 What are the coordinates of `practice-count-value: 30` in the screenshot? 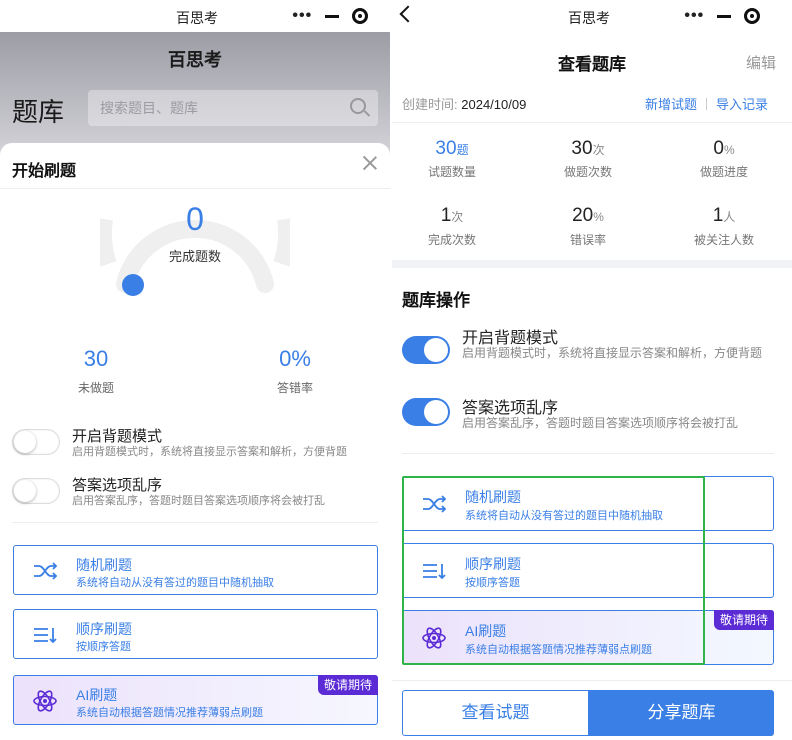 It's located at (582, 148).